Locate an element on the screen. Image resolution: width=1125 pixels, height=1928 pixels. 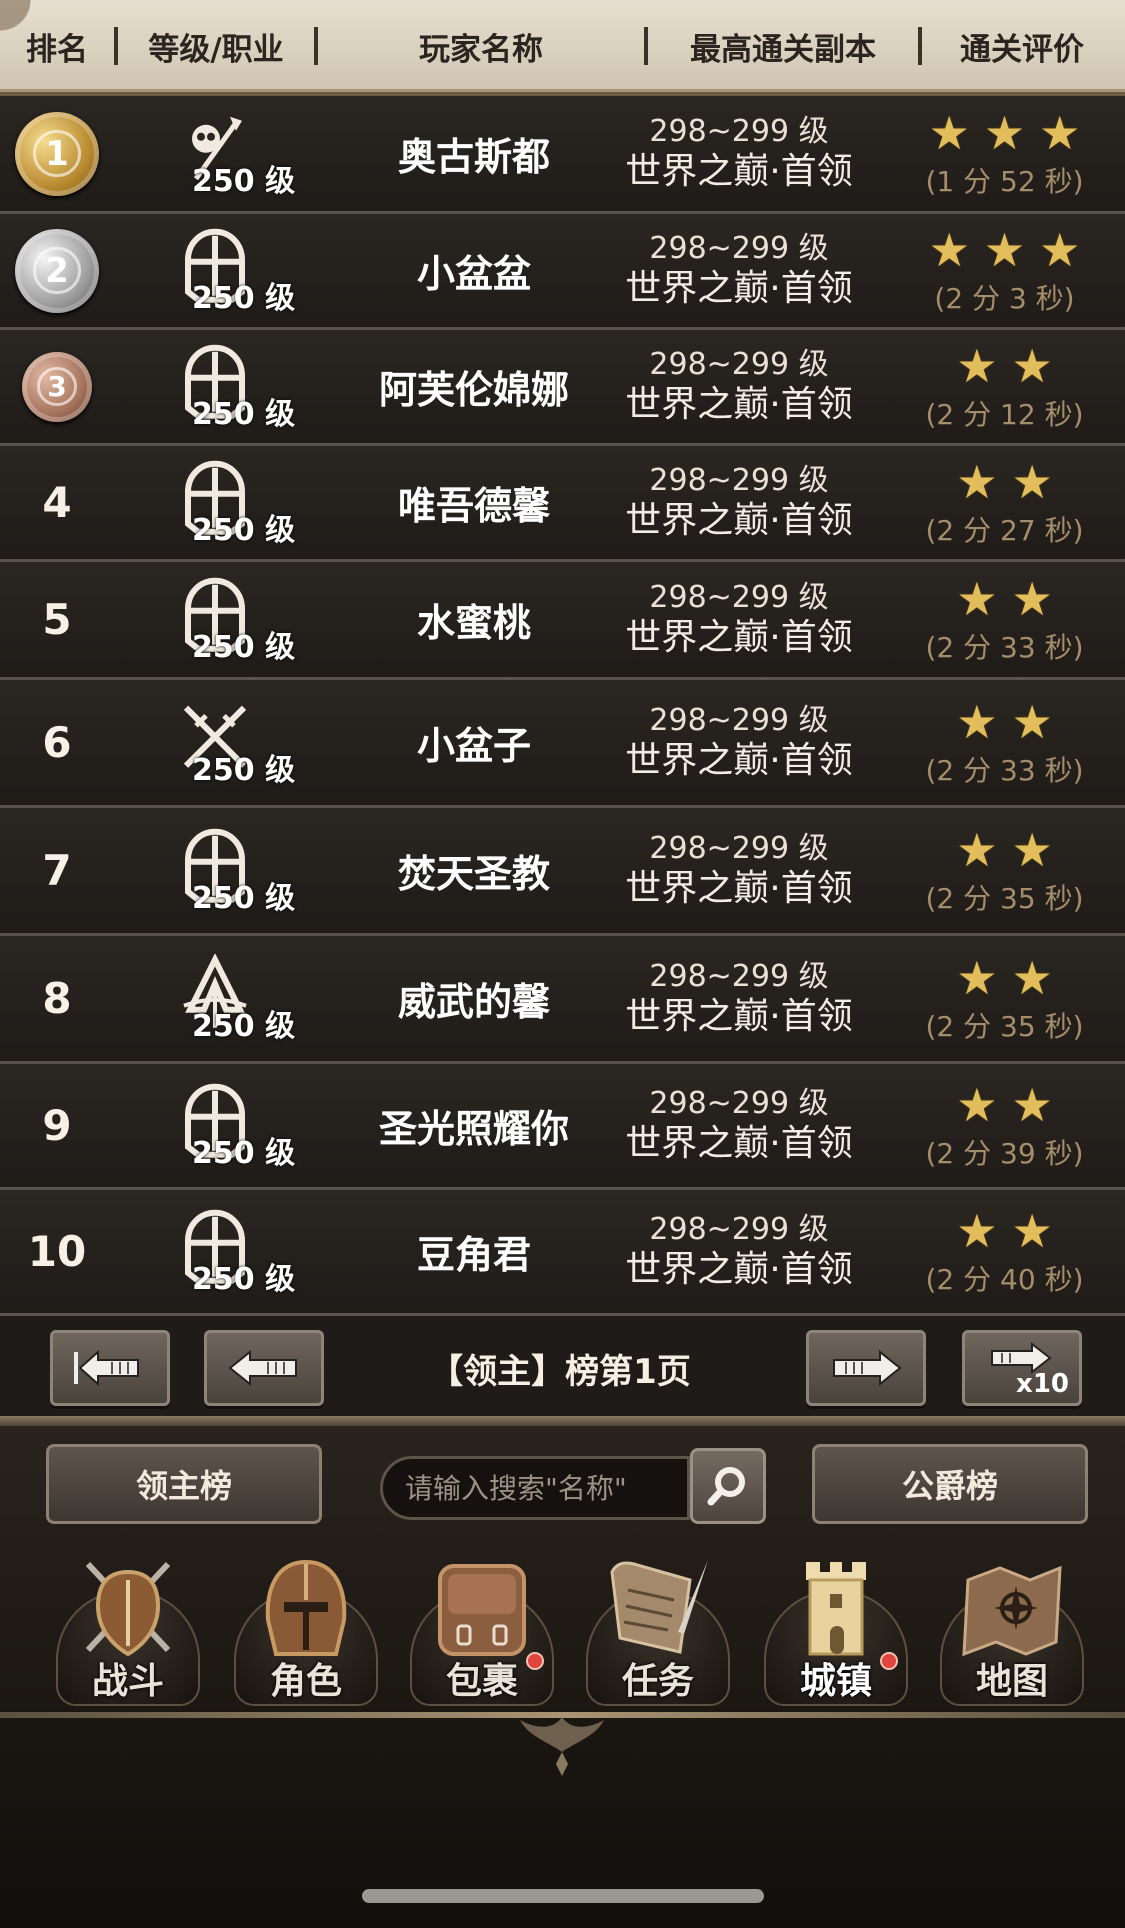
rank-cell: 2 is located at coordinates (57, 270).